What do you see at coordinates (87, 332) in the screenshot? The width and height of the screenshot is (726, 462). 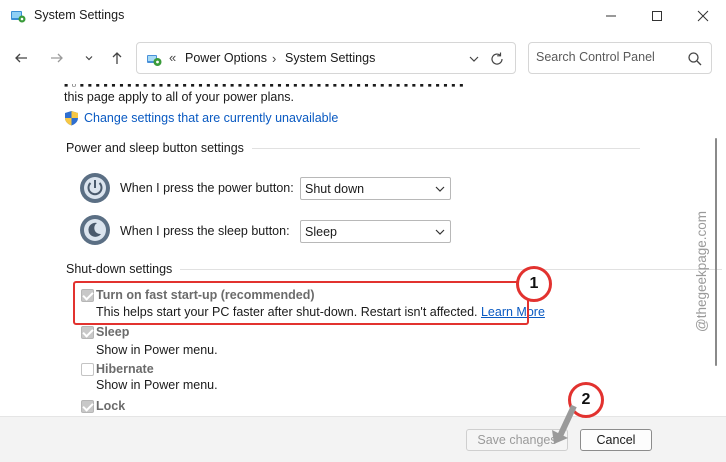 I see `sleep-checkbox` at bounding box center [87, 332].